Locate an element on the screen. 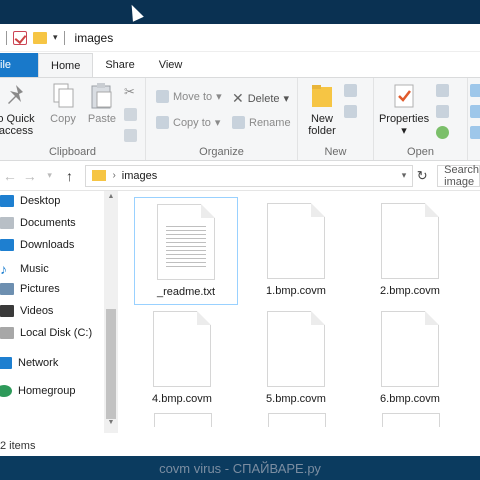 The width and height of the screenshot is (480, 480). homegroup-icon is located at coordinates (6, 391).